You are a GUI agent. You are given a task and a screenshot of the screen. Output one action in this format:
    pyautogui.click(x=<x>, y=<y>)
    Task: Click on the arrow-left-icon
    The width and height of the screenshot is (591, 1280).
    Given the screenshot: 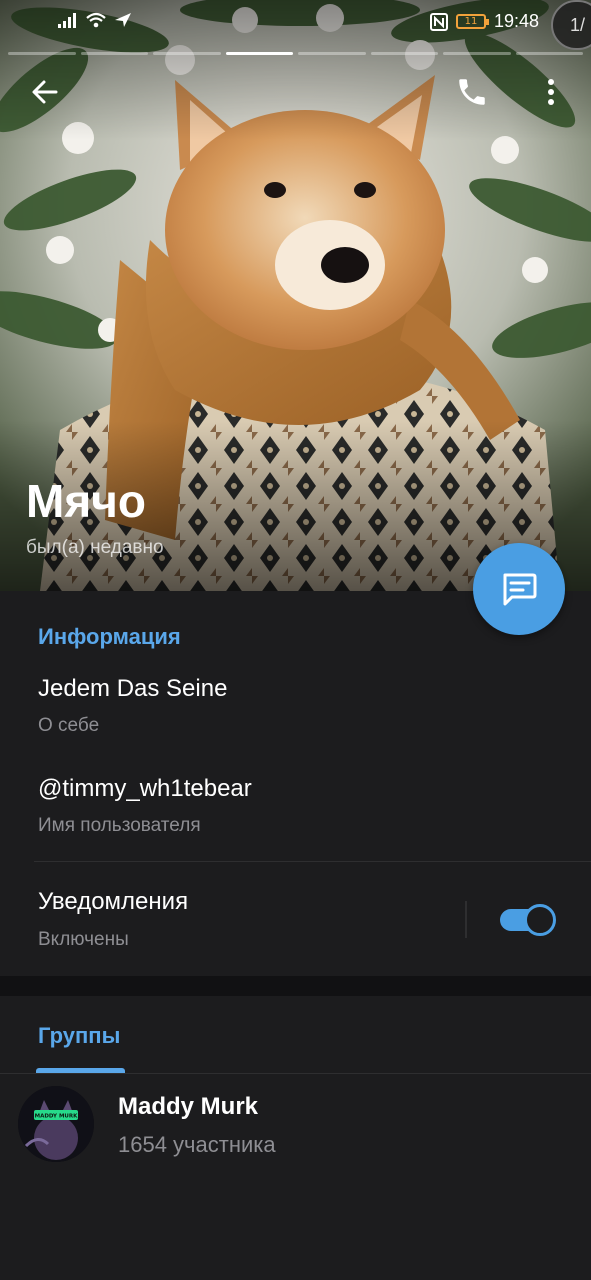 What is the action you would take?
    pyautogui.click(x=45, y=92)
    